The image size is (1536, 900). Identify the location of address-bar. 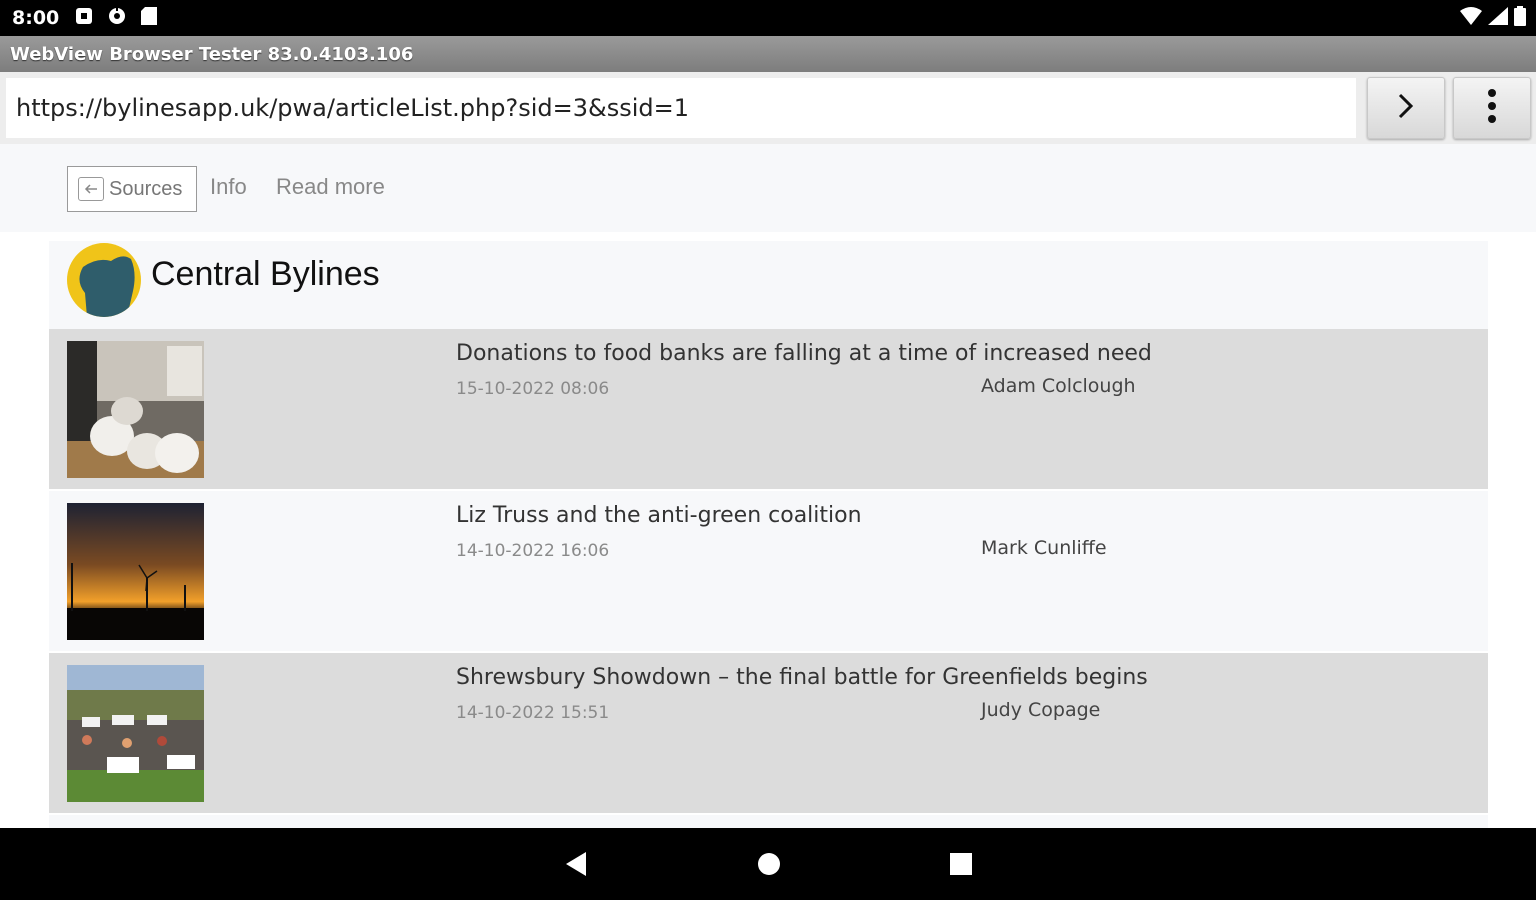
(768, 108).